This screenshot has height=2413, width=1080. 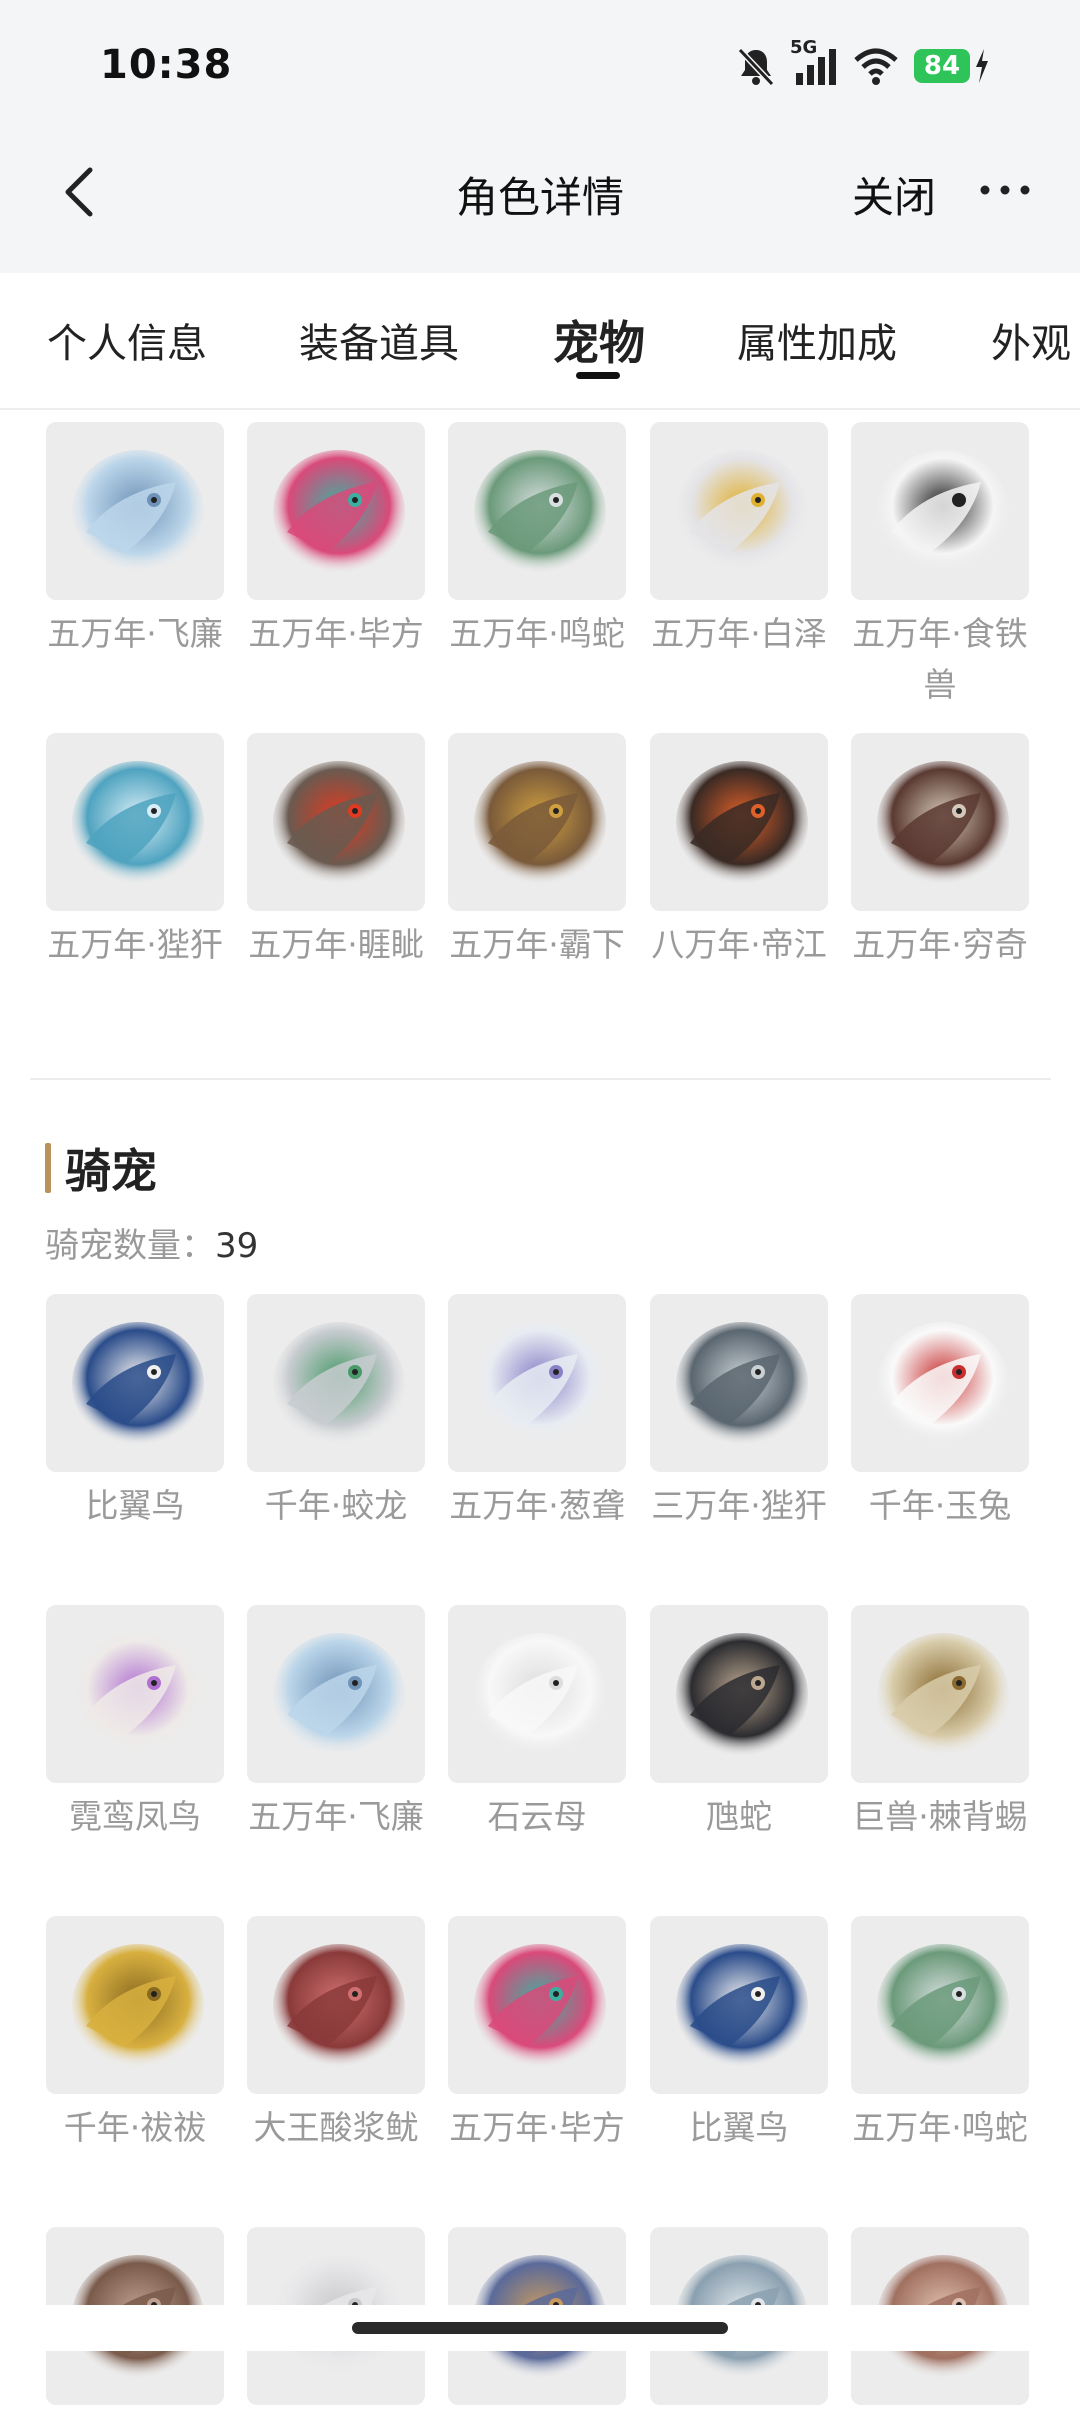 I want to click on mount-label: 虺蛇, so click(x=739, y=1816).